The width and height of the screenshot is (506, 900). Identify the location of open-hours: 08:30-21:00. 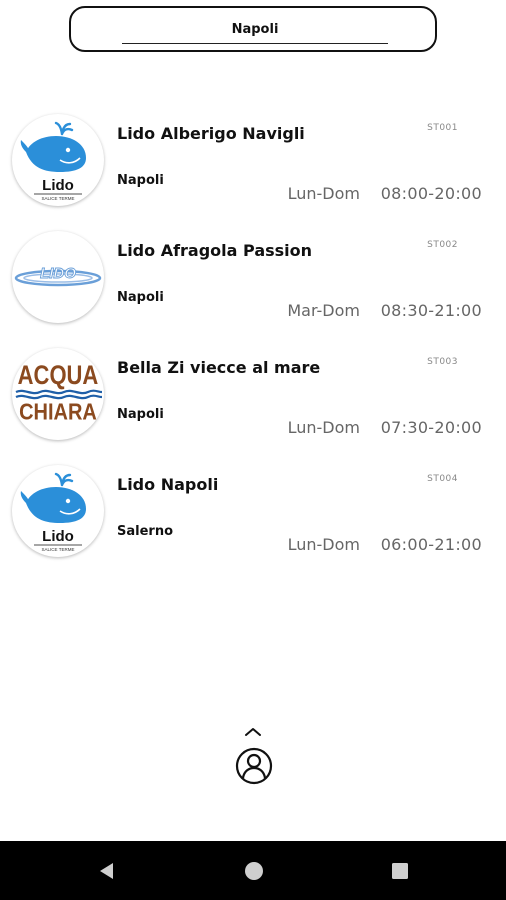
(431, 310).